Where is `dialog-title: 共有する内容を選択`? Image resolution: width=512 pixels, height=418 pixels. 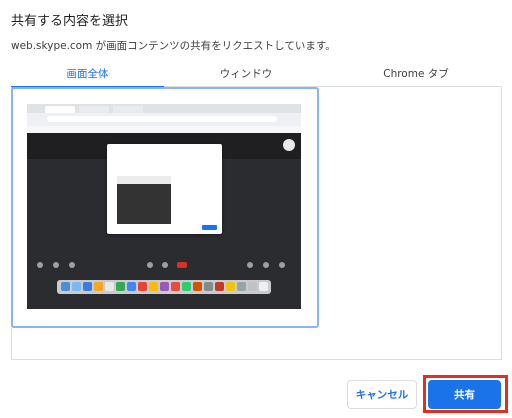
dialog-title: 共有する内容を選択 is located at coordinates (70, 21).